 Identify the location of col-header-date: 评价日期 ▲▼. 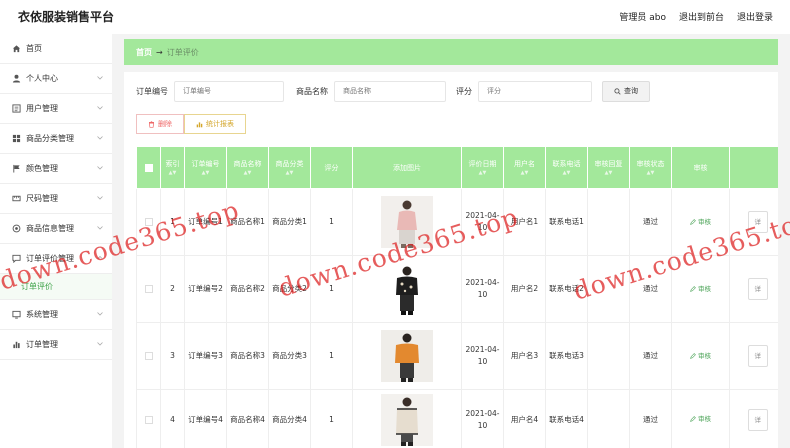
(482, 167).